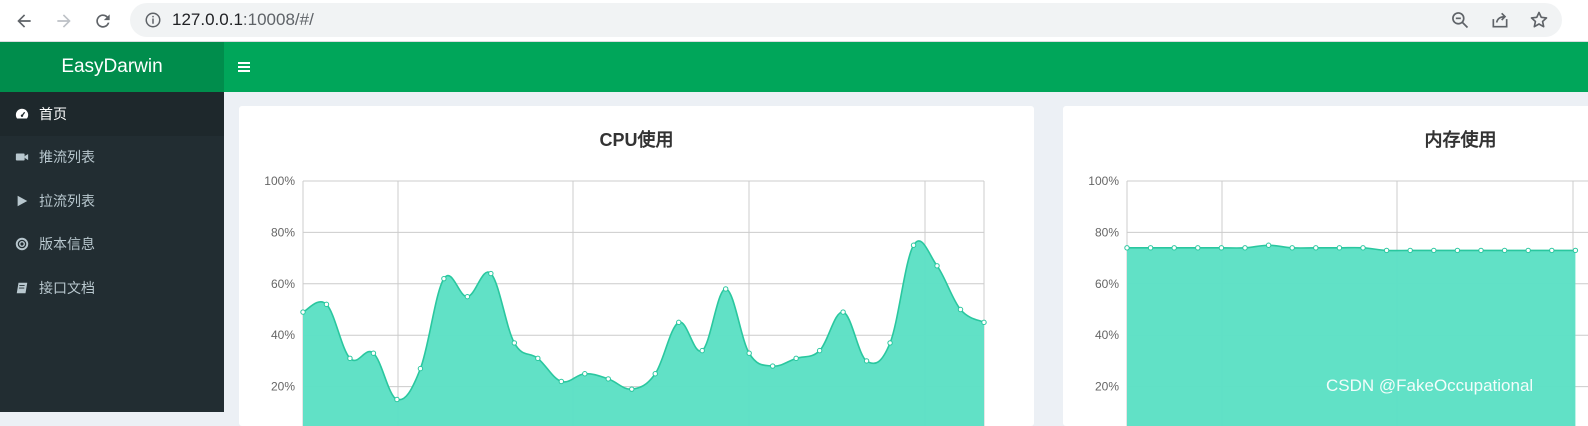 This screenshot has height=426, width=1588. Describe the element at coordinates (53, 113) in the screenshot. I see `sidebar-item-label: 首页` at that location.